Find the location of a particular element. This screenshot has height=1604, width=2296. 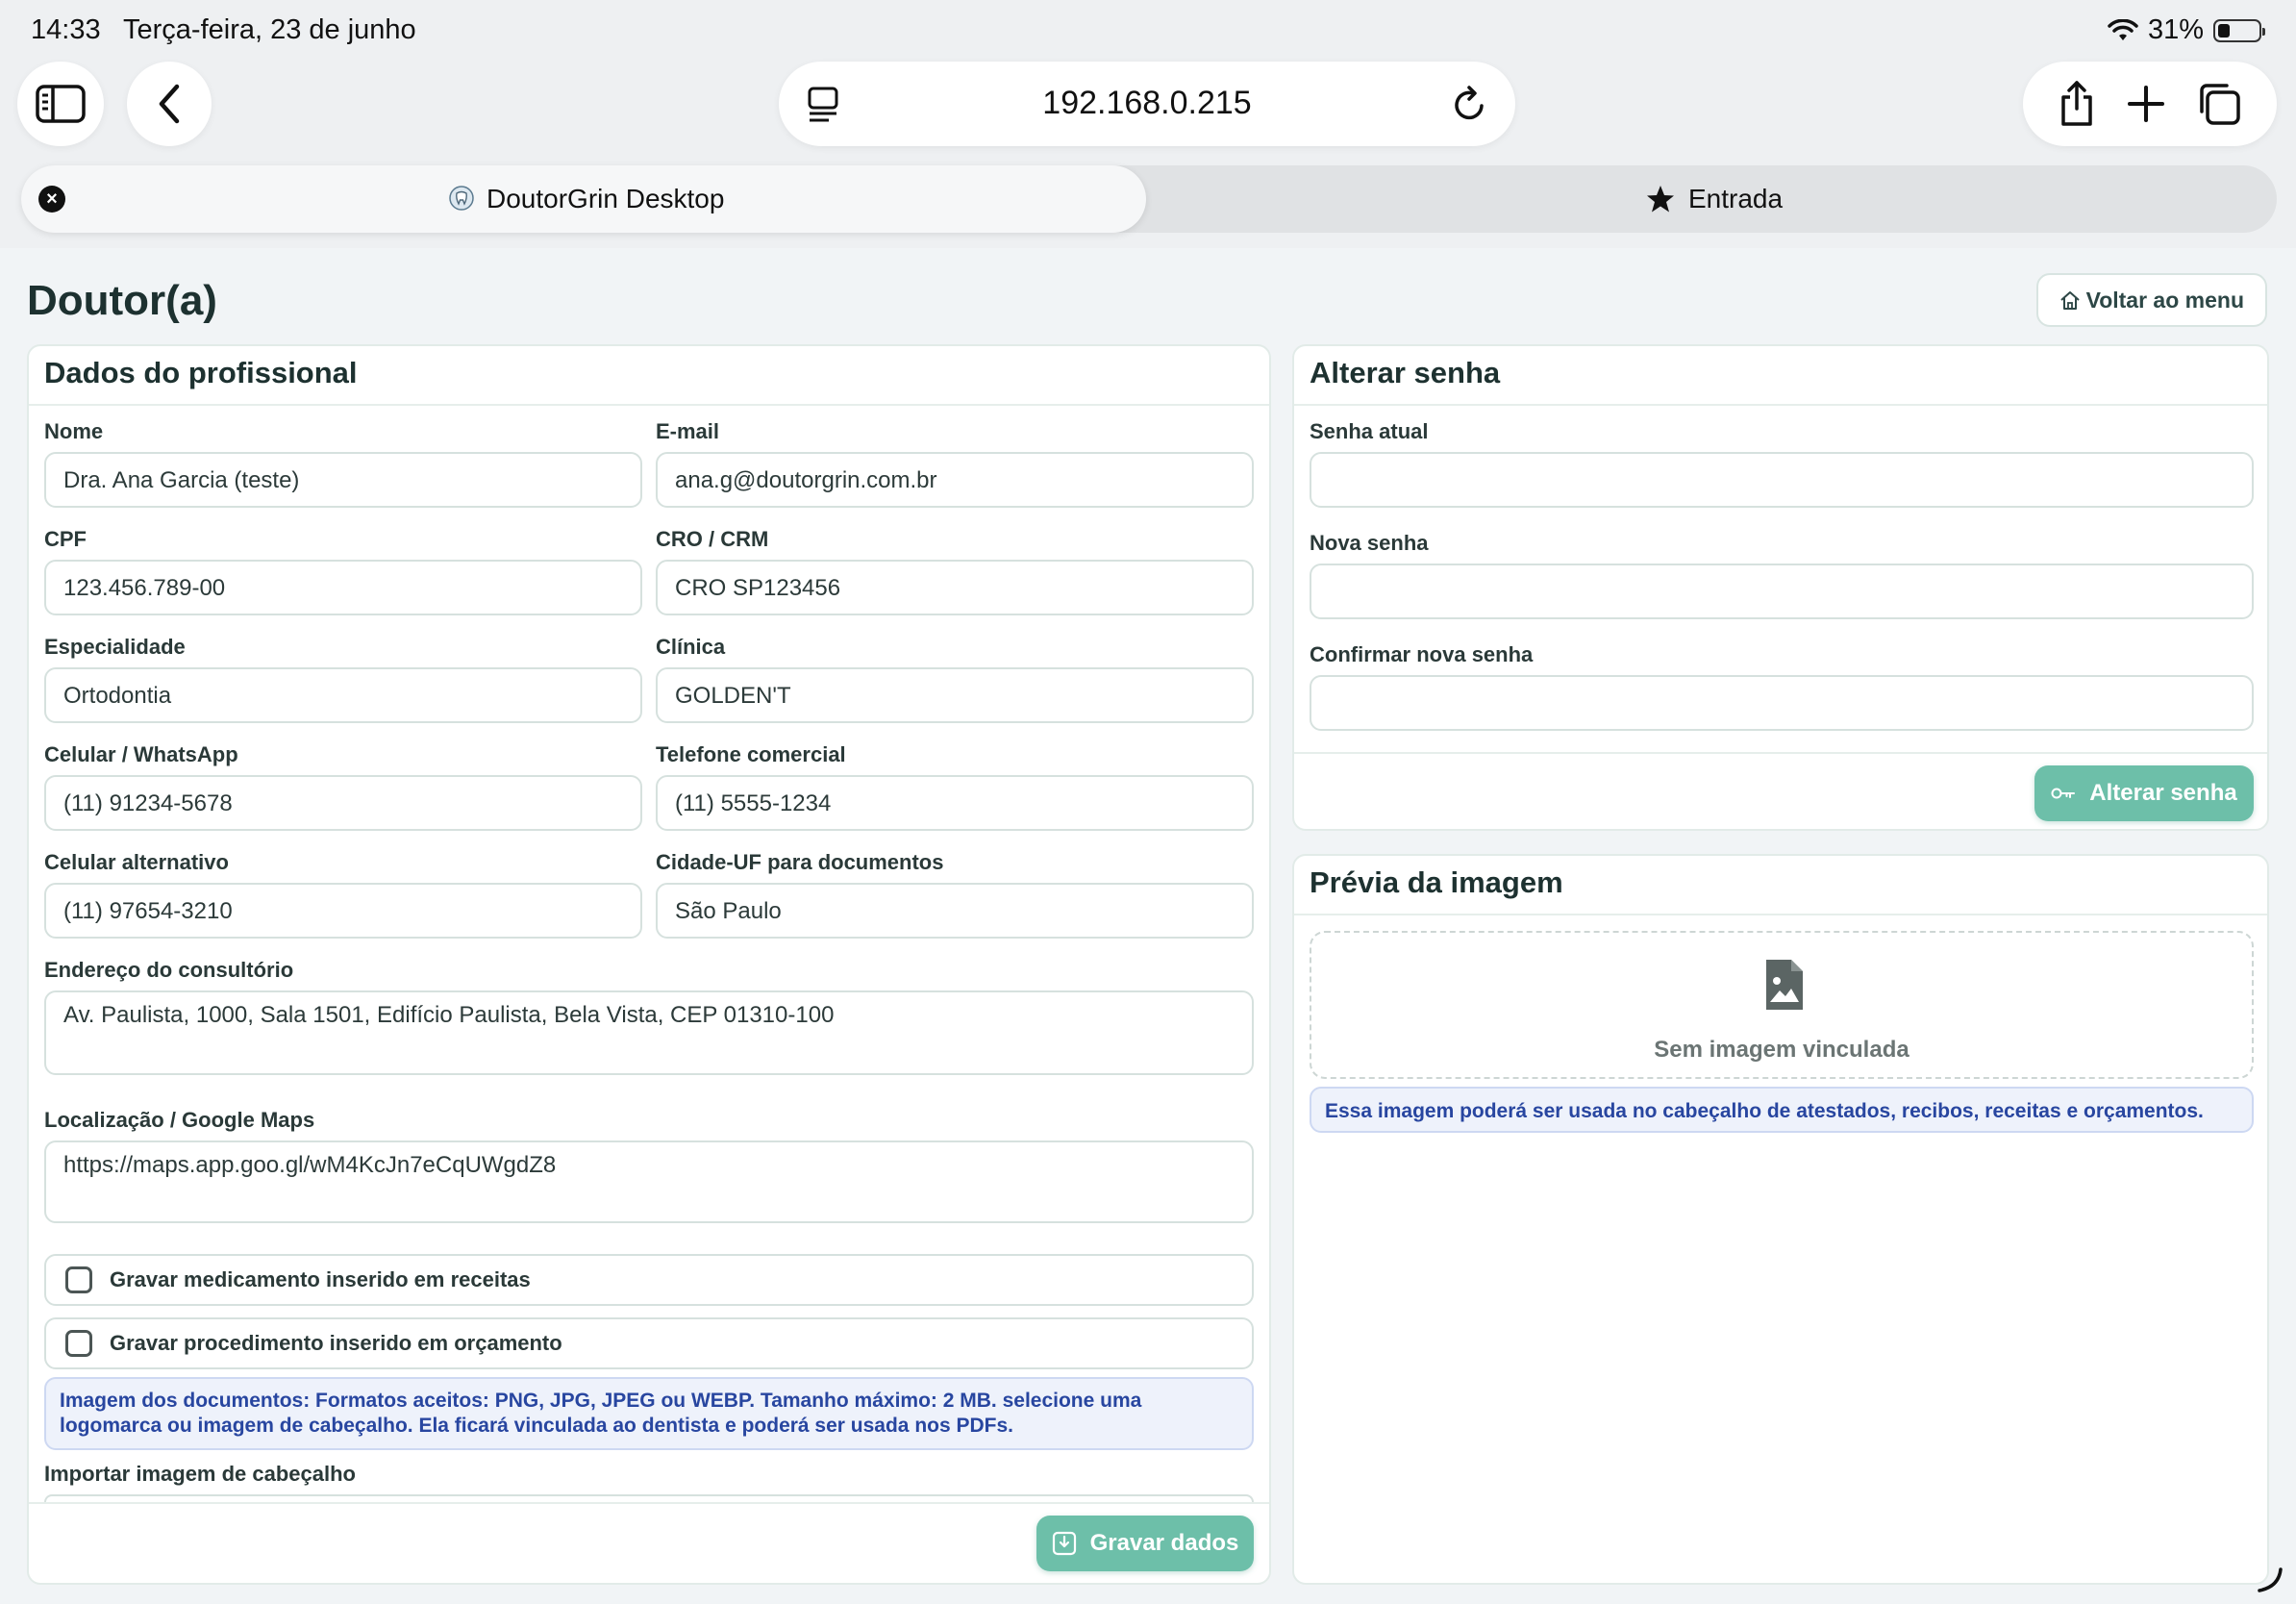

battery-icon is located at coordinates (2239, 30).